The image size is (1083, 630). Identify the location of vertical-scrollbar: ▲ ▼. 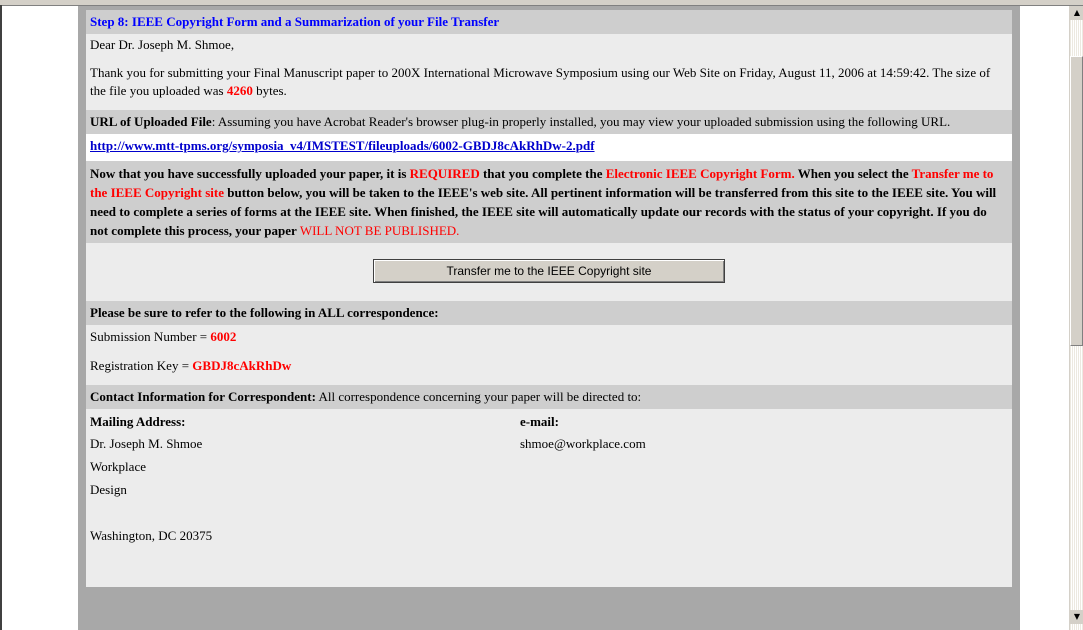
(1076, 318).